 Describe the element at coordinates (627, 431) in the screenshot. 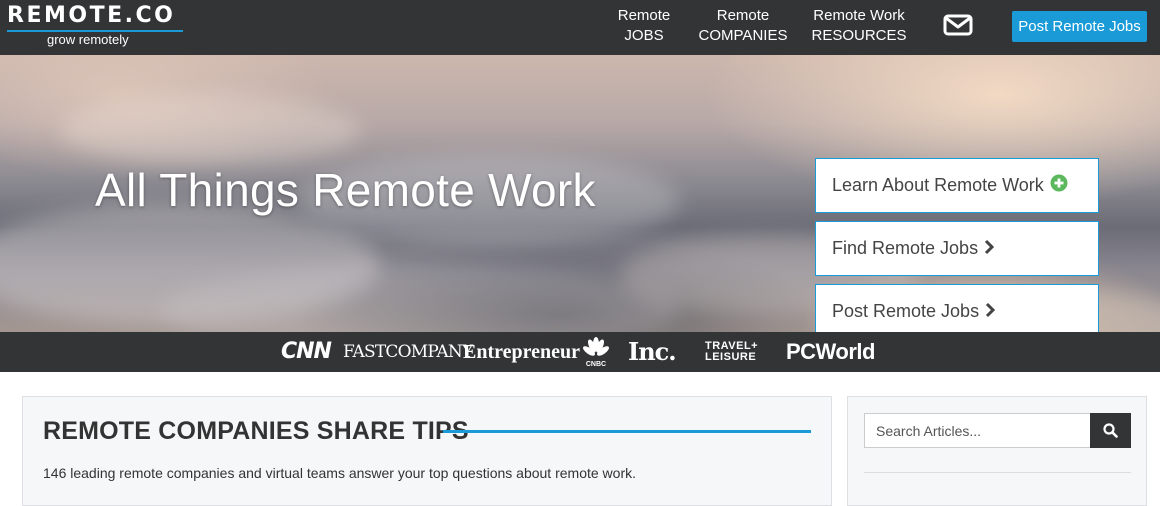

I see `title-accent-rule` at that location.